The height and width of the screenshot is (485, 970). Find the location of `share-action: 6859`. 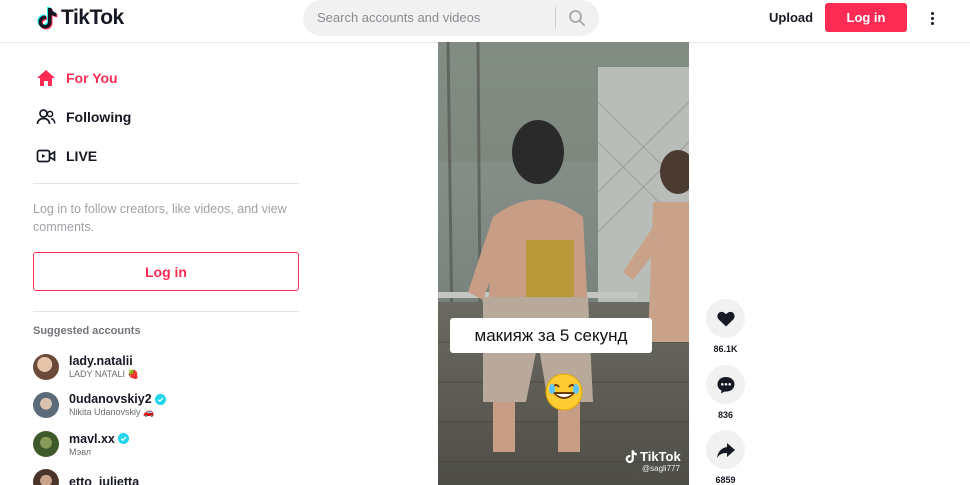

share-action: 6859 is located at coordinates (725, 457).